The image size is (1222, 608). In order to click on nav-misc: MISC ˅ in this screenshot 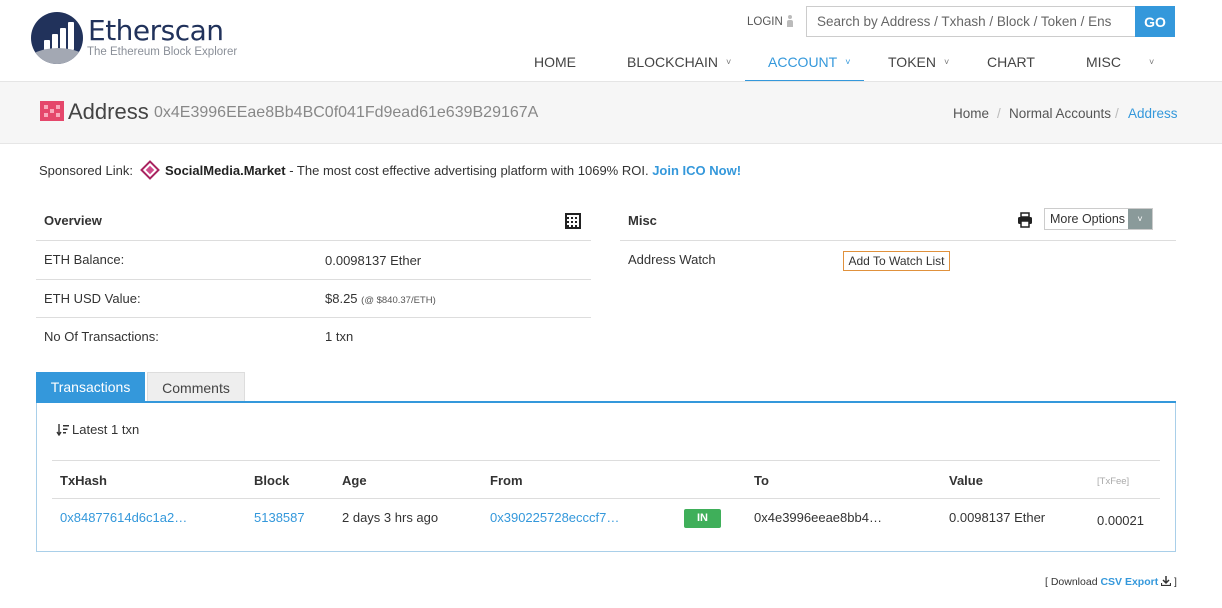, I will do `click(1120, 62)`.